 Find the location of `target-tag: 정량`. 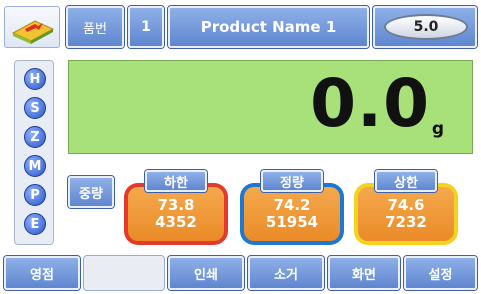

target-tag: 정량 is located at coordinates (292, 181).